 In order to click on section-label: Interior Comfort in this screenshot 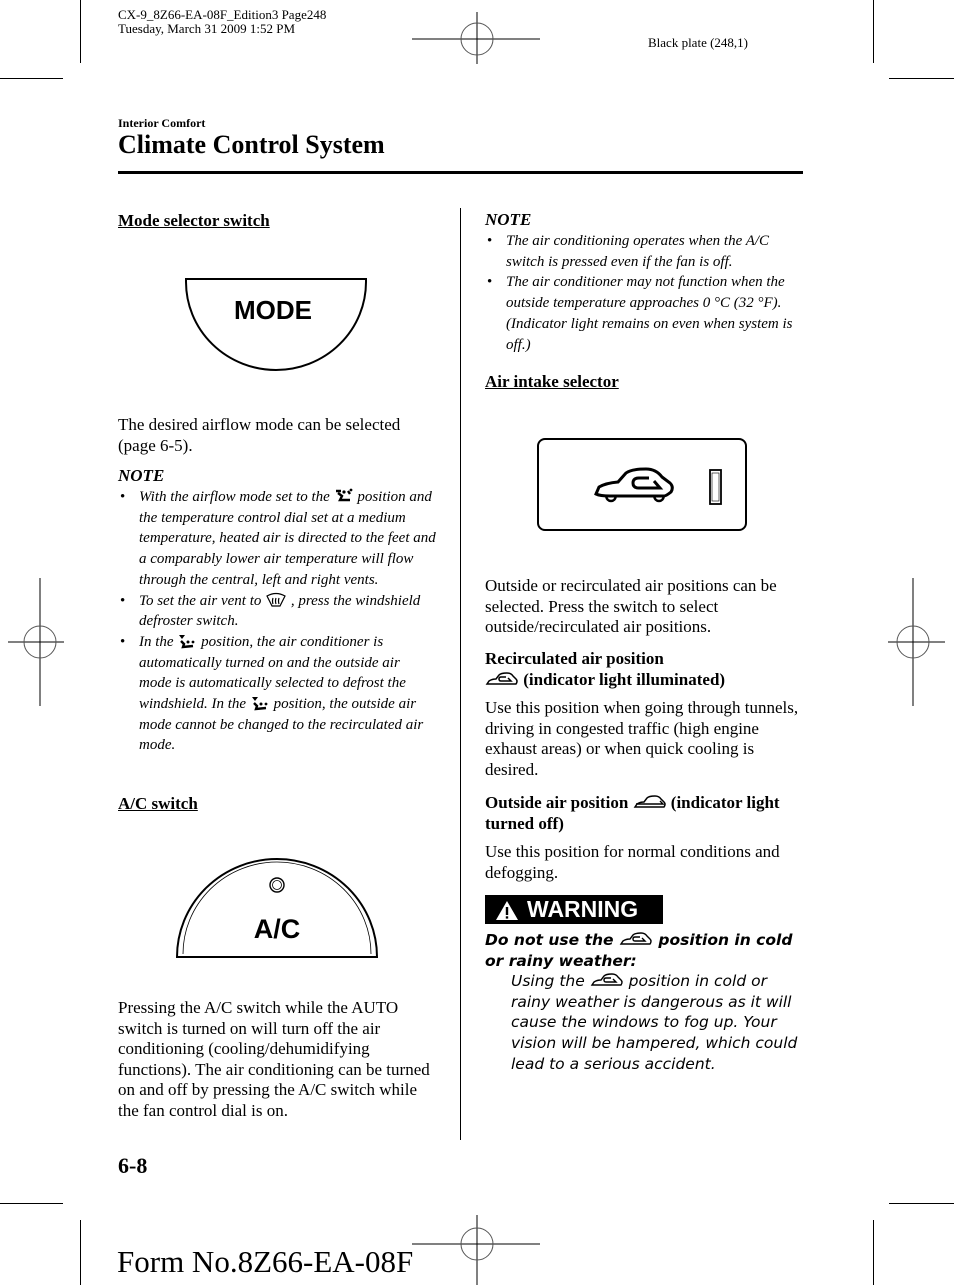, I will do `click(162, 123)`.